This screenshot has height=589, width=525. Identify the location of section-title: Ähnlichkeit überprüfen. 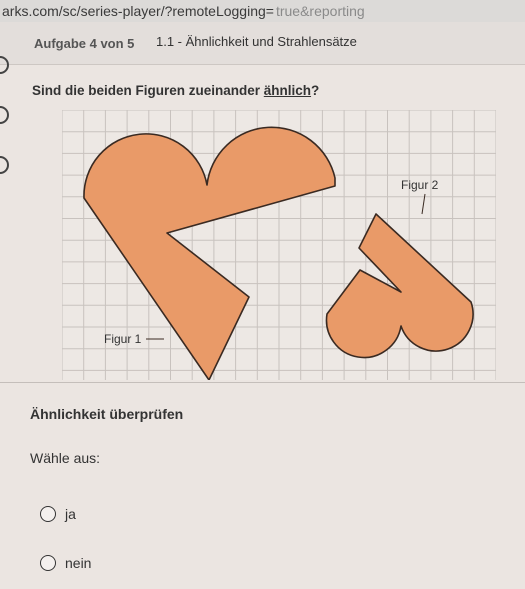
(107, 414).